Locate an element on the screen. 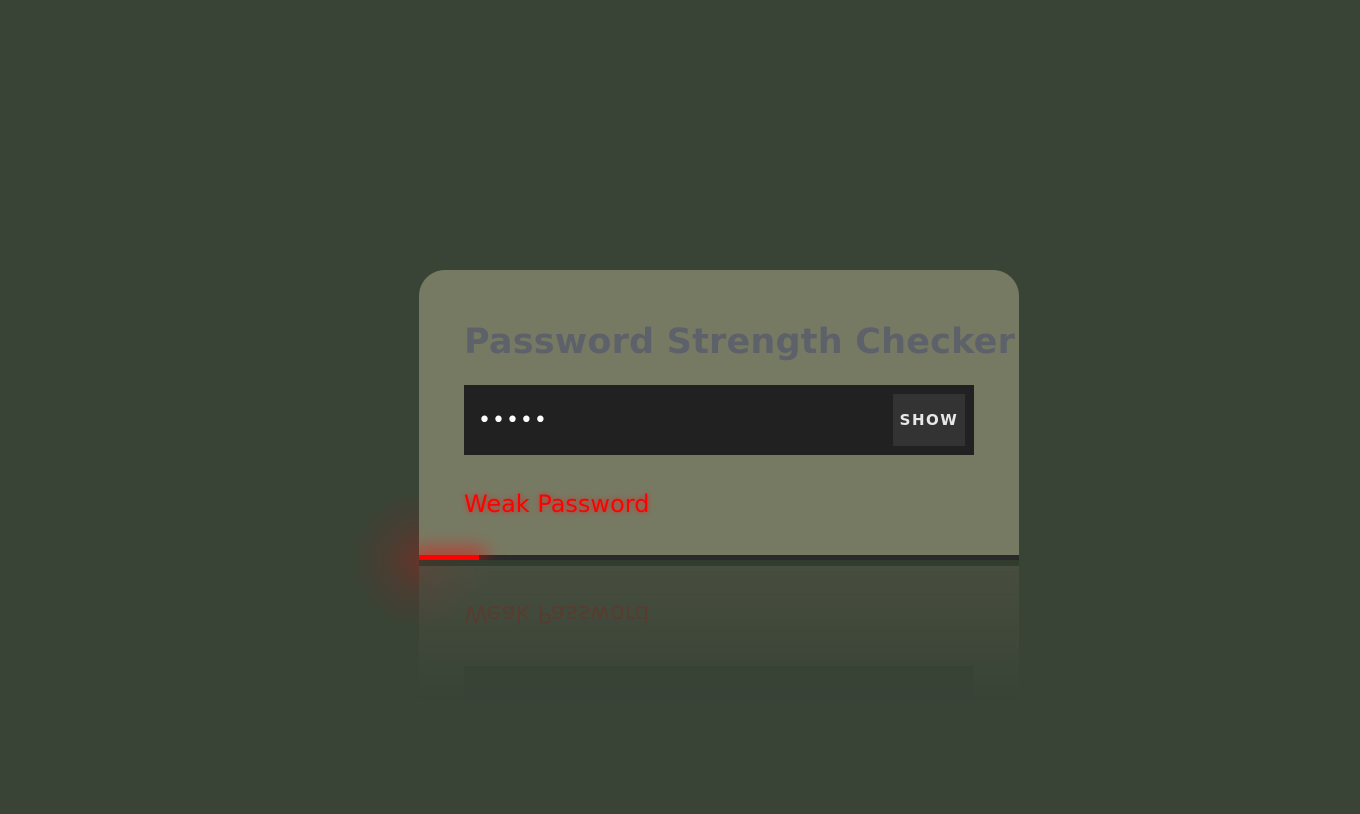  reflection-meter is located at coordinates (719, 563).